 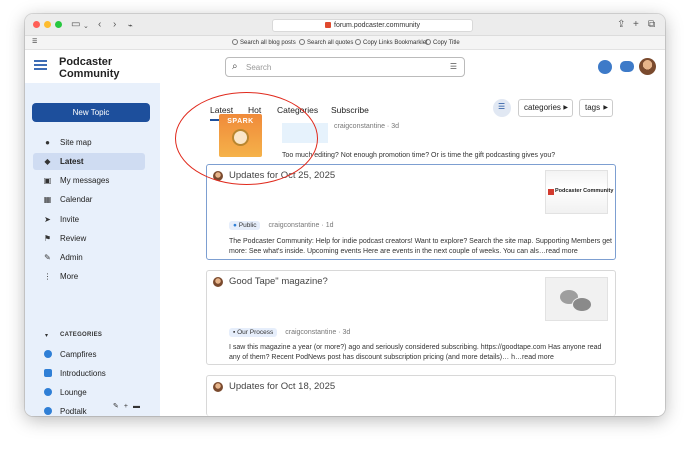 I want to click on headphones-icon, so click(x=48, y=411).